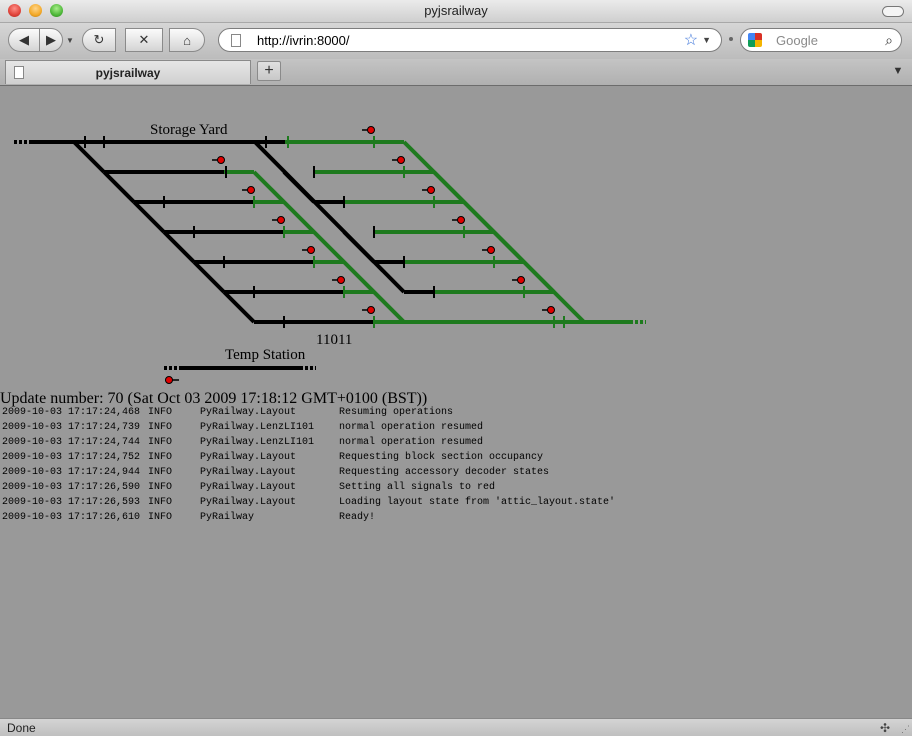  I want to click on url-bar: http://ivrin:8000/ ☆ ▼, so click(470, 40).